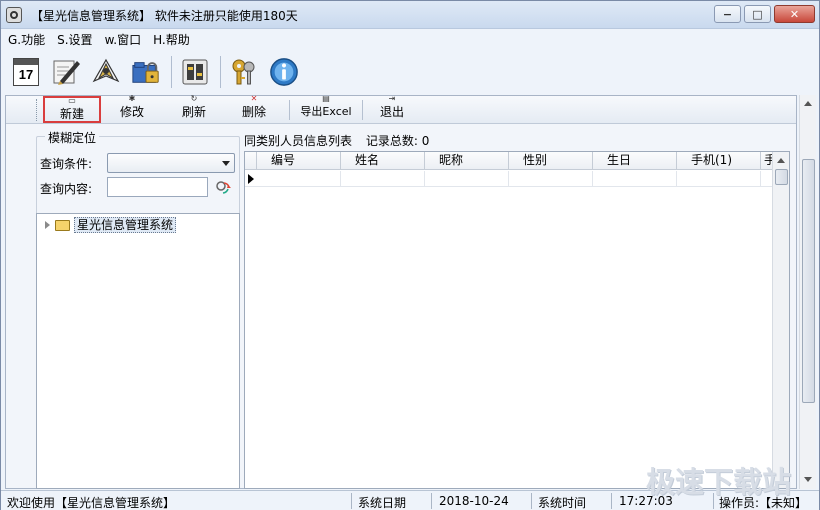 This screenshot has width=820, height=510. What do you see at coordinates (551, 161) in the screenshot?
I see `column-header: 性别` at bounding box center [551, 161].